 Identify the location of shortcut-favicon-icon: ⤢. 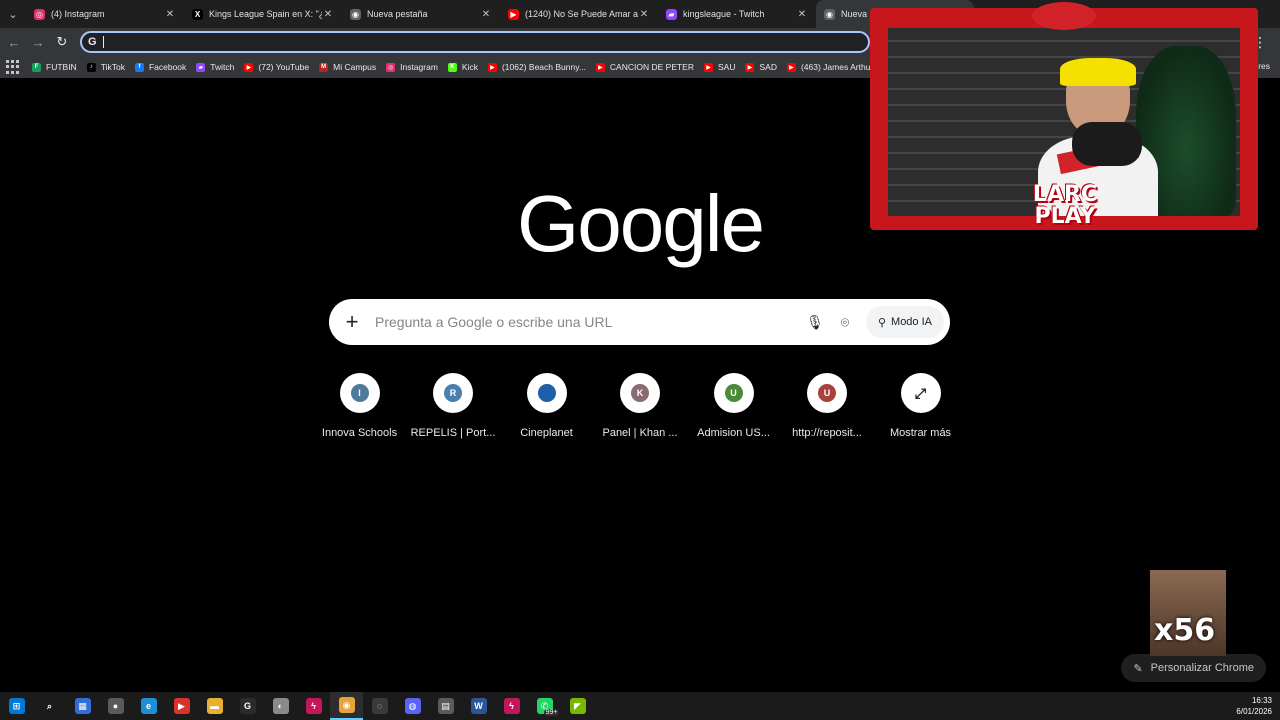
(920, 392).